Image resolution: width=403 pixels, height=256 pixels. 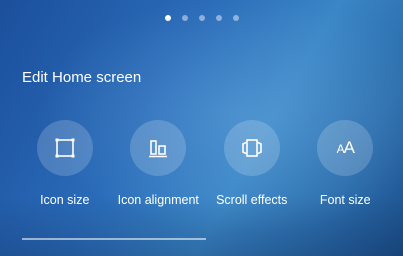 I want to click on icon-size-option: Icon size, so click(x=65, y=164).